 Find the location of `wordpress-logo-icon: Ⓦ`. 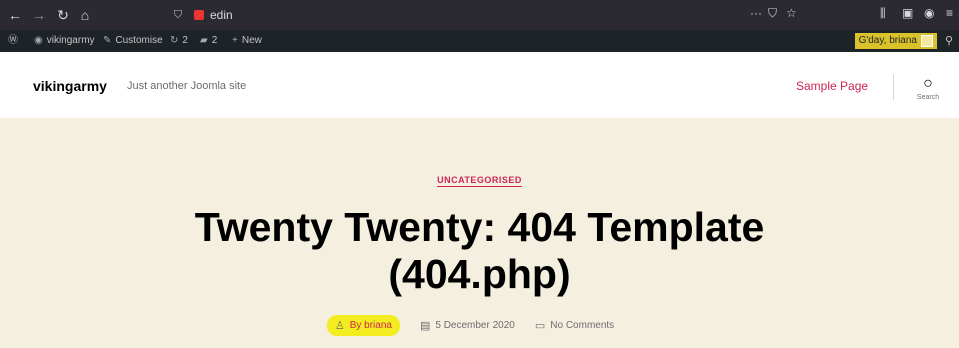

wordpress-logo-icon: Ⓦ is located at coordinates (13, 41).